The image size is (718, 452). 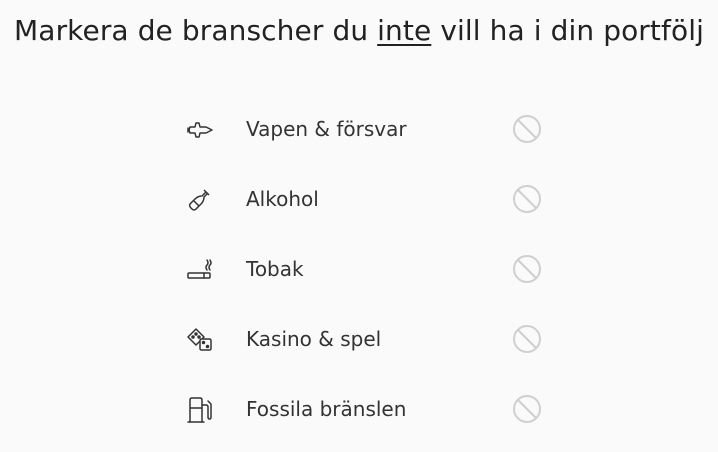 What do you see at coordinates (200, 410) in the screenshot?
I see `fuel-pump-icon` at bounding box center [200, 410].